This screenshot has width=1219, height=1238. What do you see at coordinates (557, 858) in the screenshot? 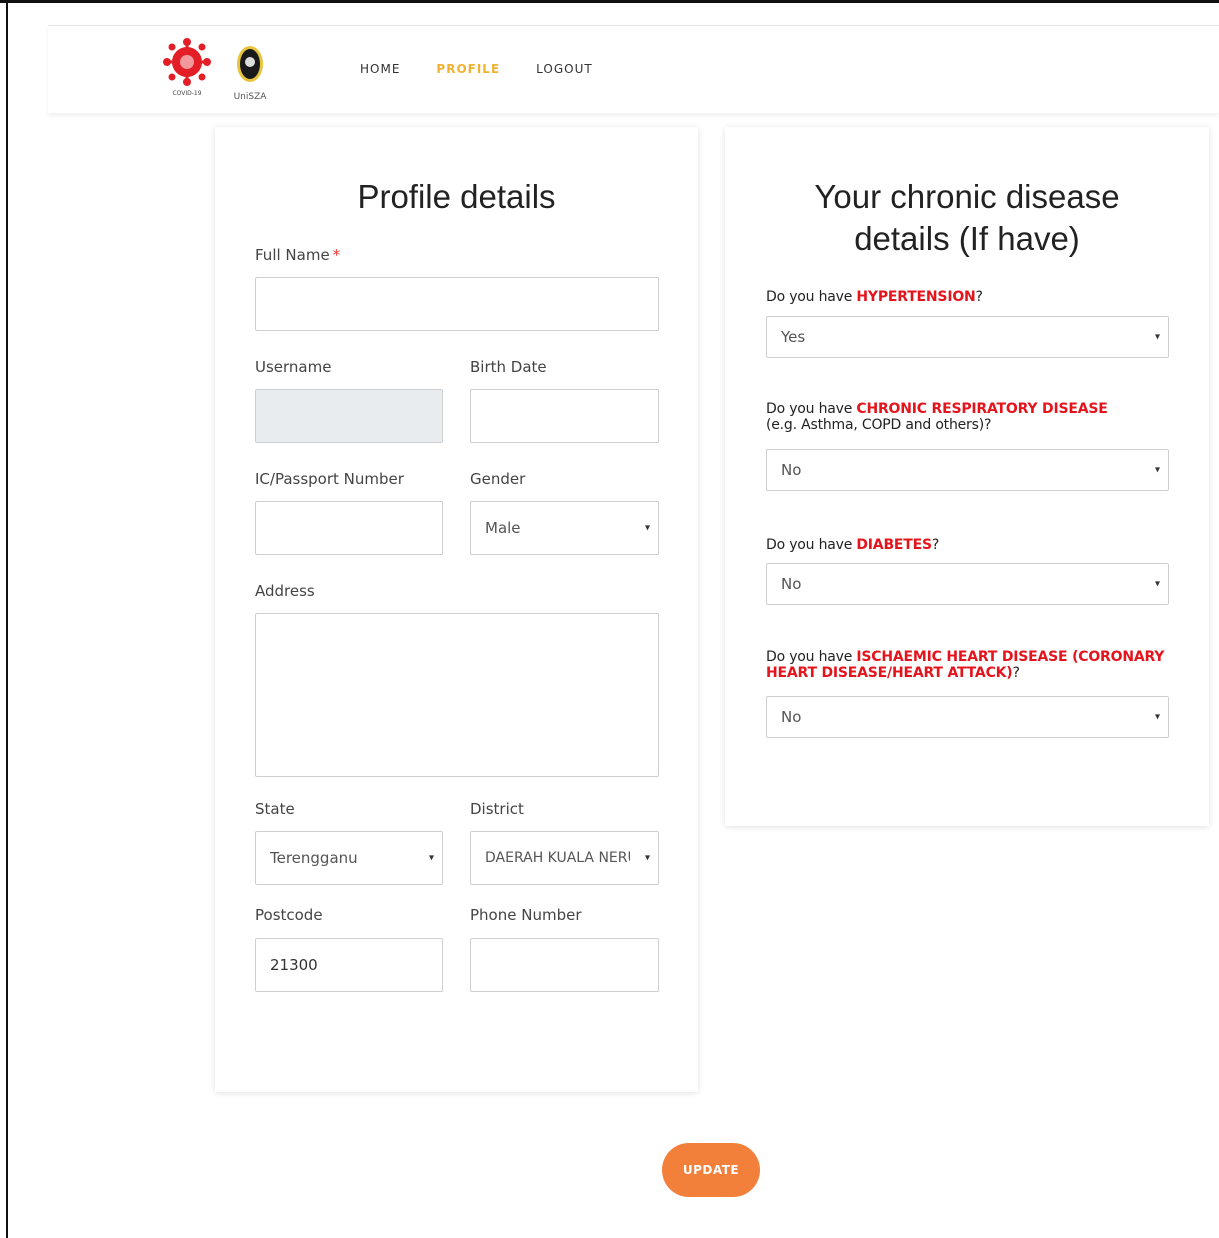
I see `district-selected-value: DAERAH KUALA NERUS` at bounding box center [557, 858].